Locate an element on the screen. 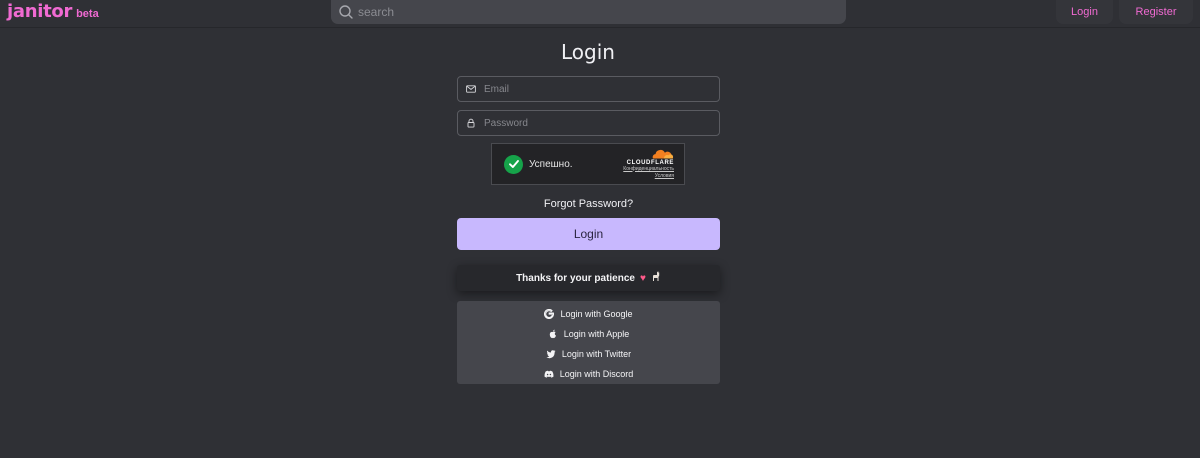  beta-badge: beta is located at coordinates (87, 14).